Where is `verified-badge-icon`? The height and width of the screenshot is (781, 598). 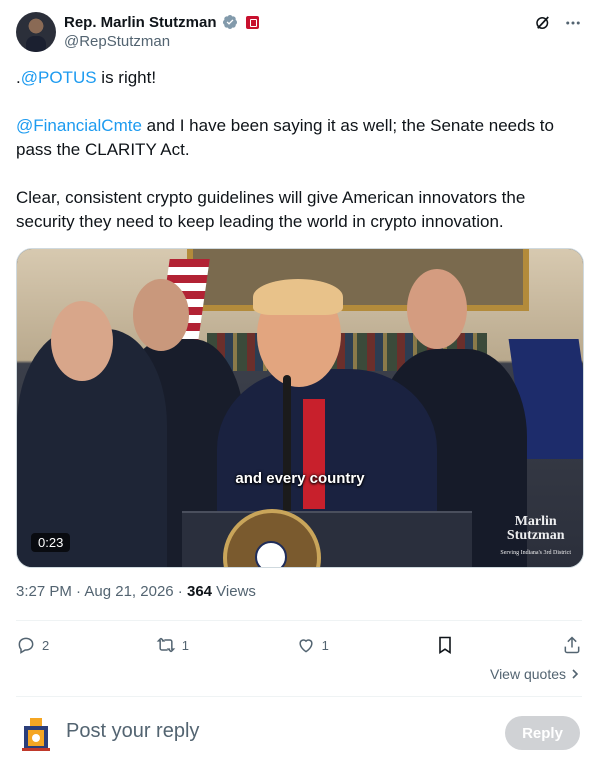 verified-badge-icon is located at coordinates (229, 22).